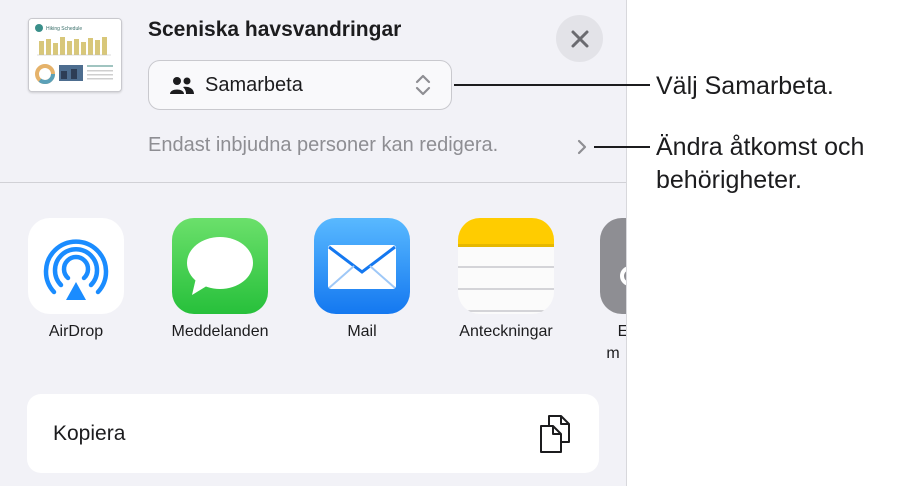  Describe the element at coordinates (76, 331) in the screenshot. I see `airdrop-label: AirDrop` at that location.